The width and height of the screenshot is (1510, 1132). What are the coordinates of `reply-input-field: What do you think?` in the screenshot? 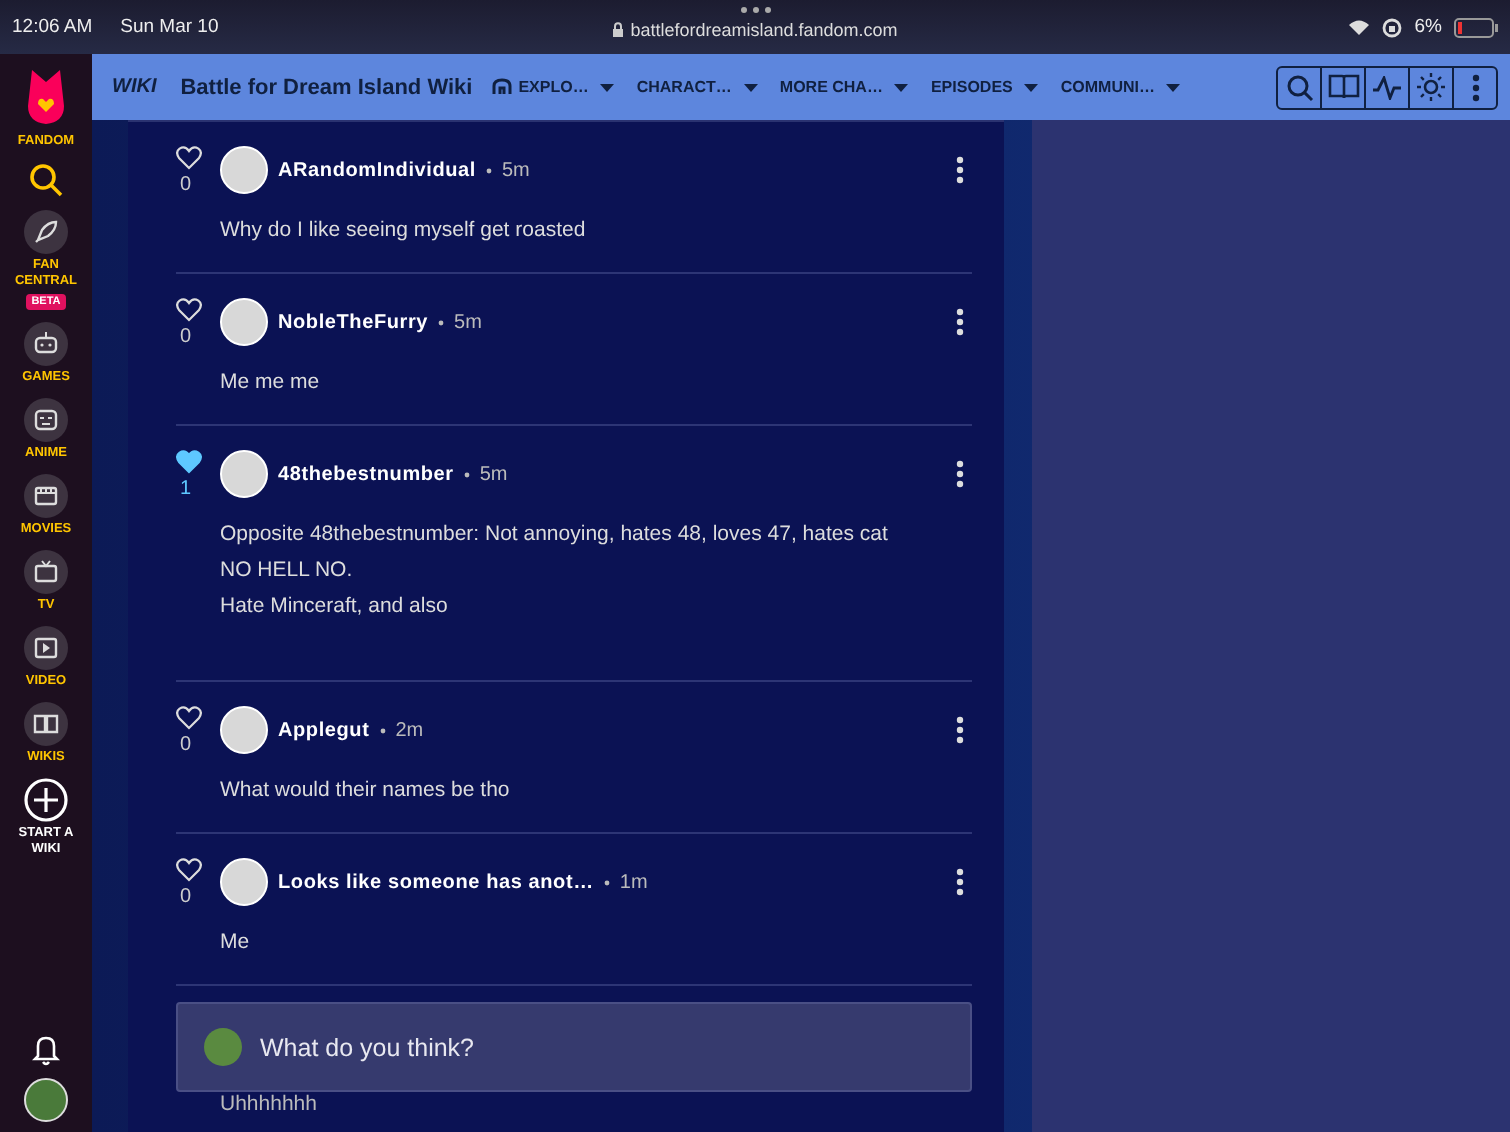 It's located at (574, 1047).